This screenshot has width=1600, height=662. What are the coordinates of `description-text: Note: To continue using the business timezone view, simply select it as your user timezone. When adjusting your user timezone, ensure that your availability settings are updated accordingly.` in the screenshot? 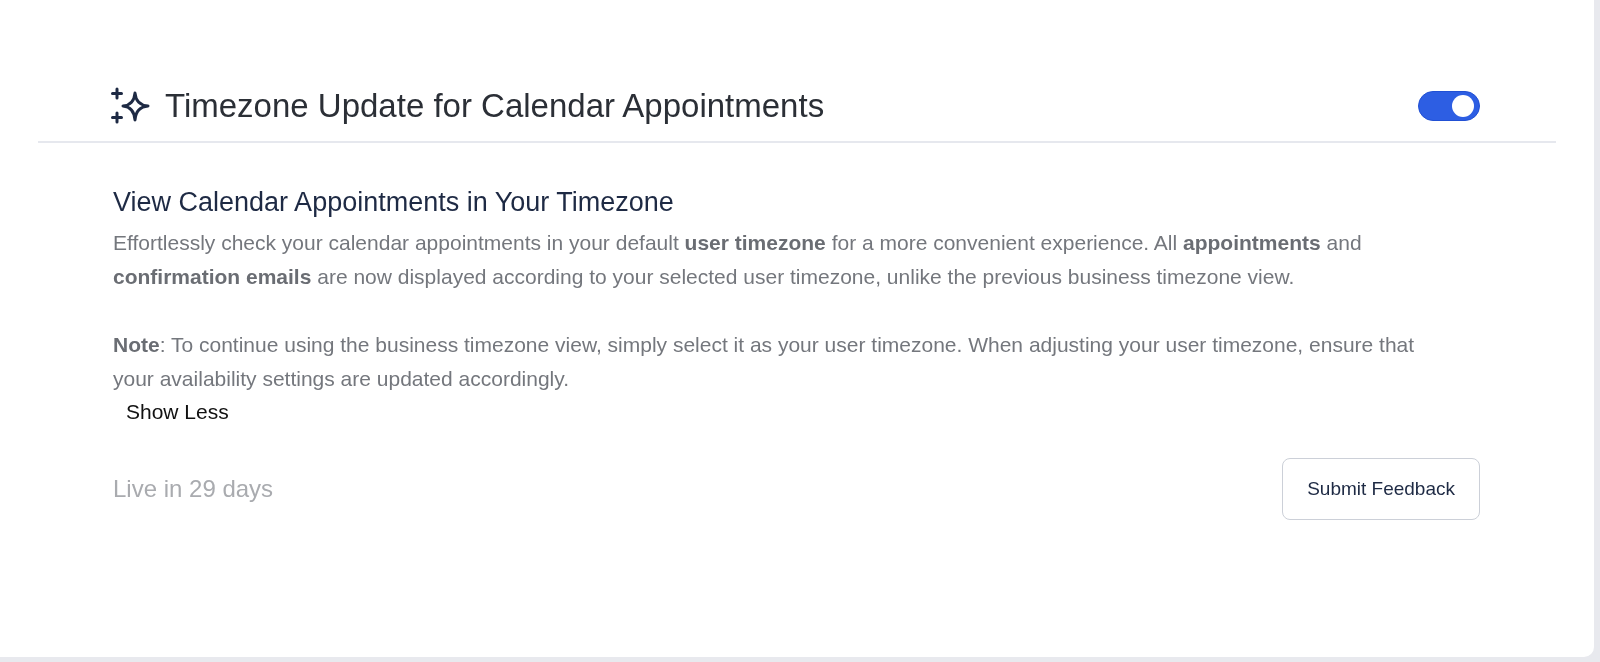 It's located at (764, 362).